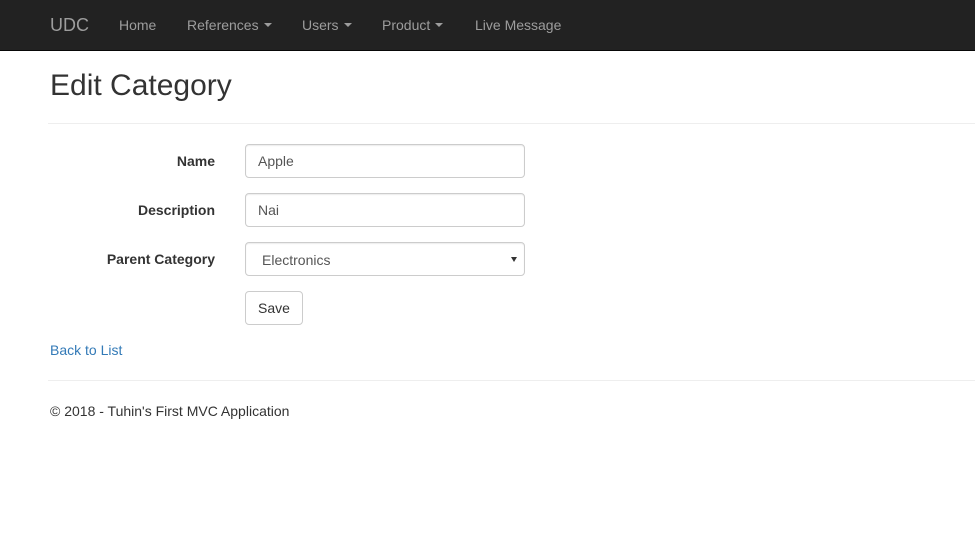  I want to click on parent-category-selected-value: Electronics, so click(296, 260).